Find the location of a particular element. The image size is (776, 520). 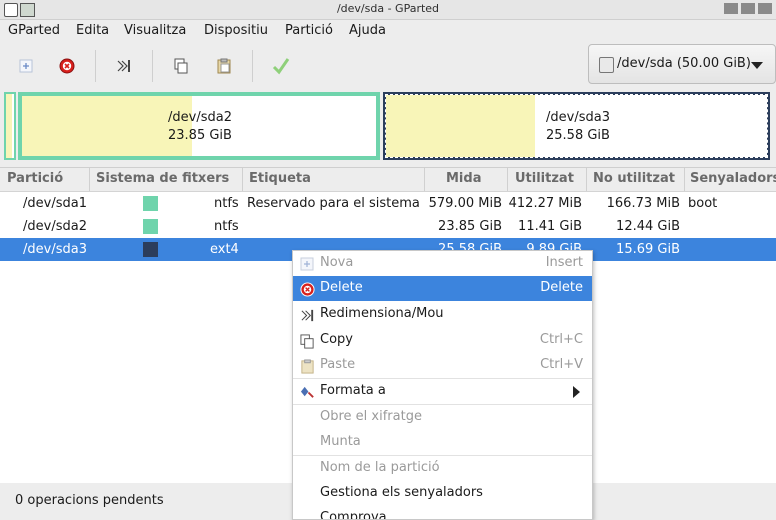

cell-unused: 12.44 GiB is located at coordinates (648, 226).